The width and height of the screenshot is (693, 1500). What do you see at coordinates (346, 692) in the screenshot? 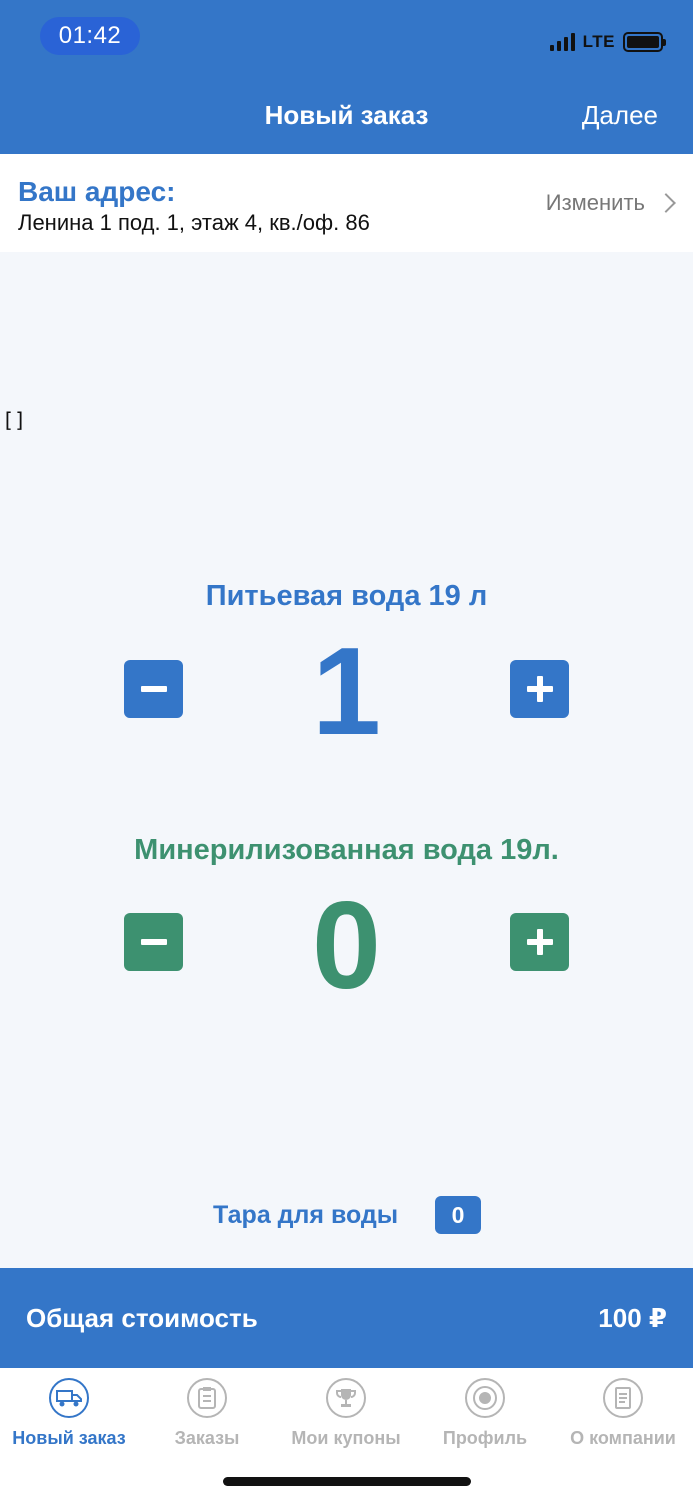
I see `product-quantity: 1` at bounding box center [346, 692].